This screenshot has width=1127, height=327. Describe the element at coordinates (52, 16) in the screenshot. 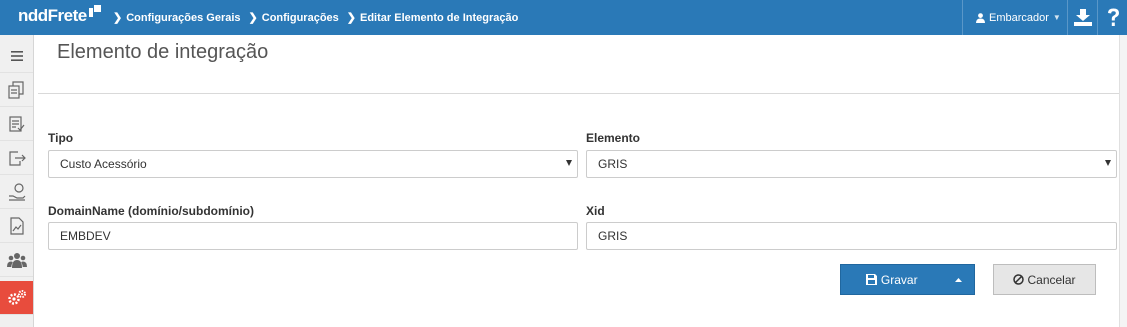

I see `app-logo: nddFrete` at that location.